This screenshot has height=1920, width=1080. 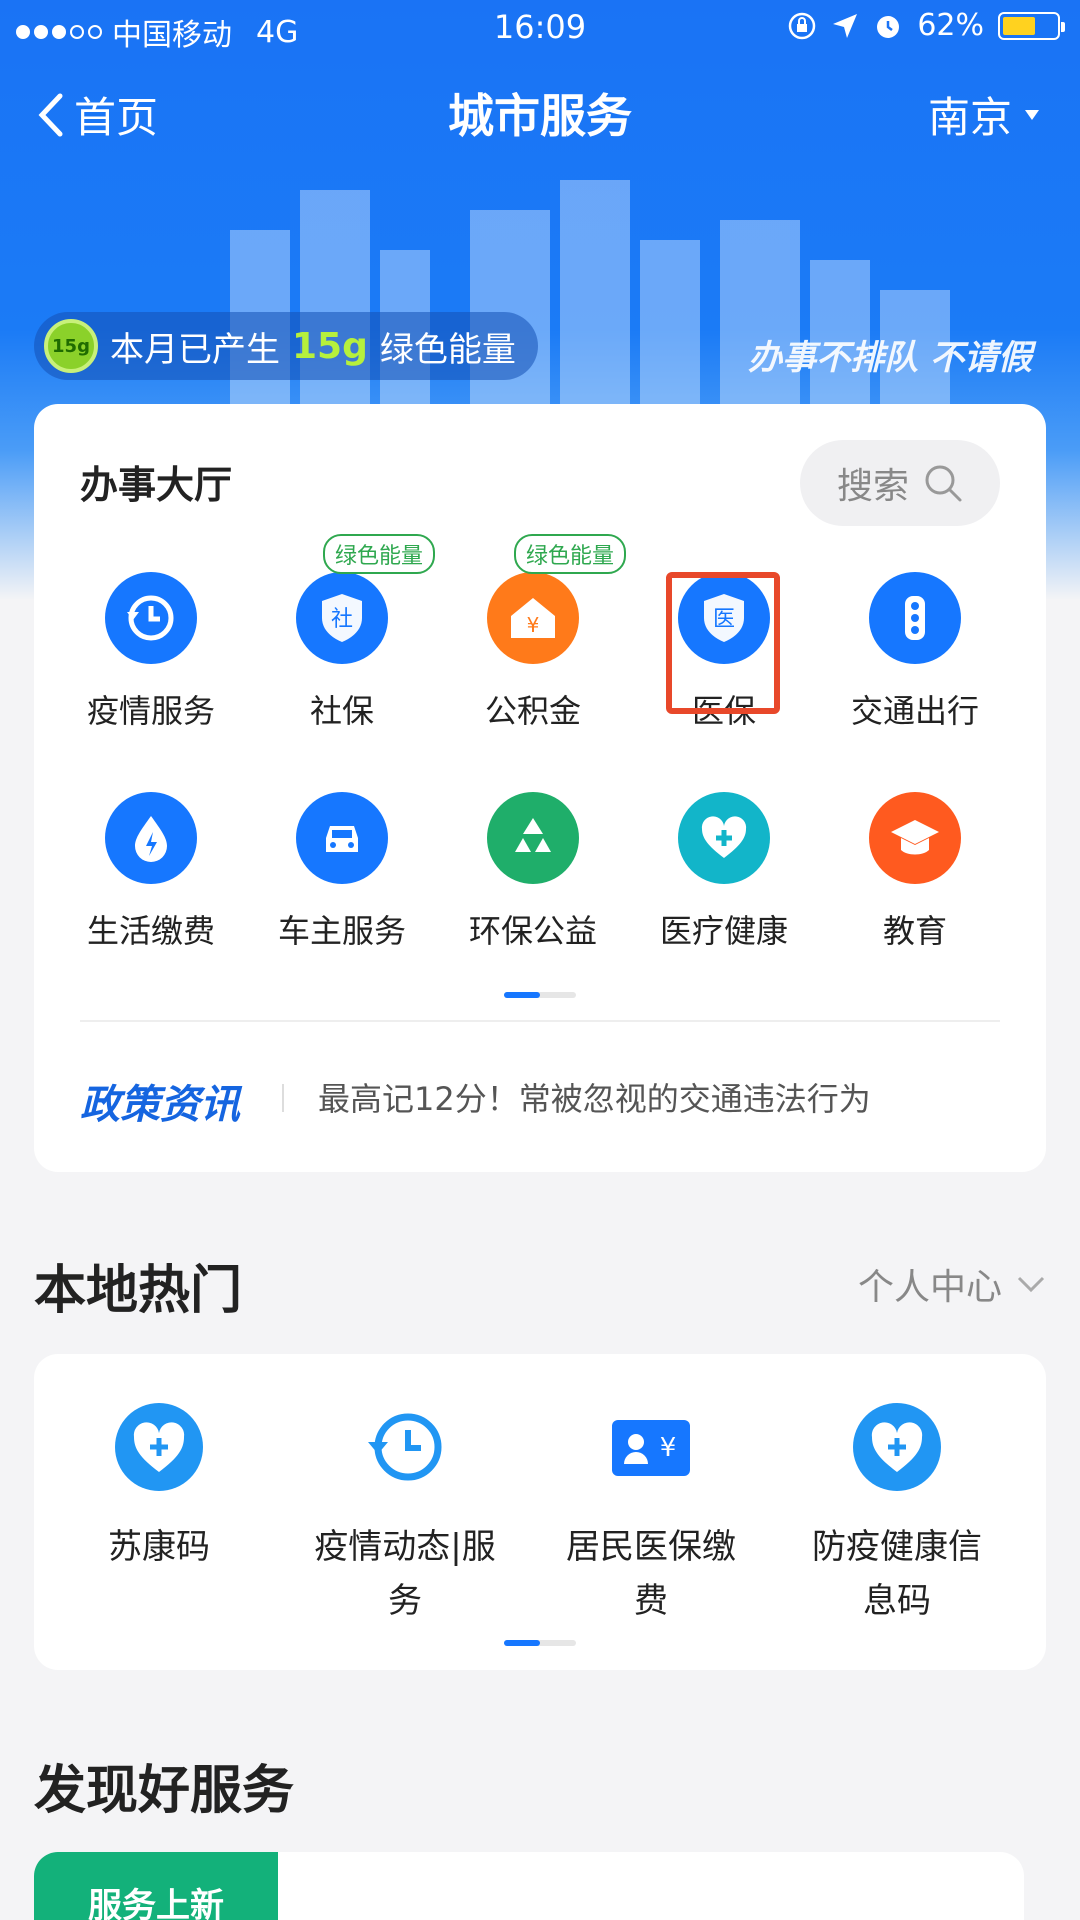 I want to click on banner-slogan: 办事不排队 不请假, so click(x=890, y=358).